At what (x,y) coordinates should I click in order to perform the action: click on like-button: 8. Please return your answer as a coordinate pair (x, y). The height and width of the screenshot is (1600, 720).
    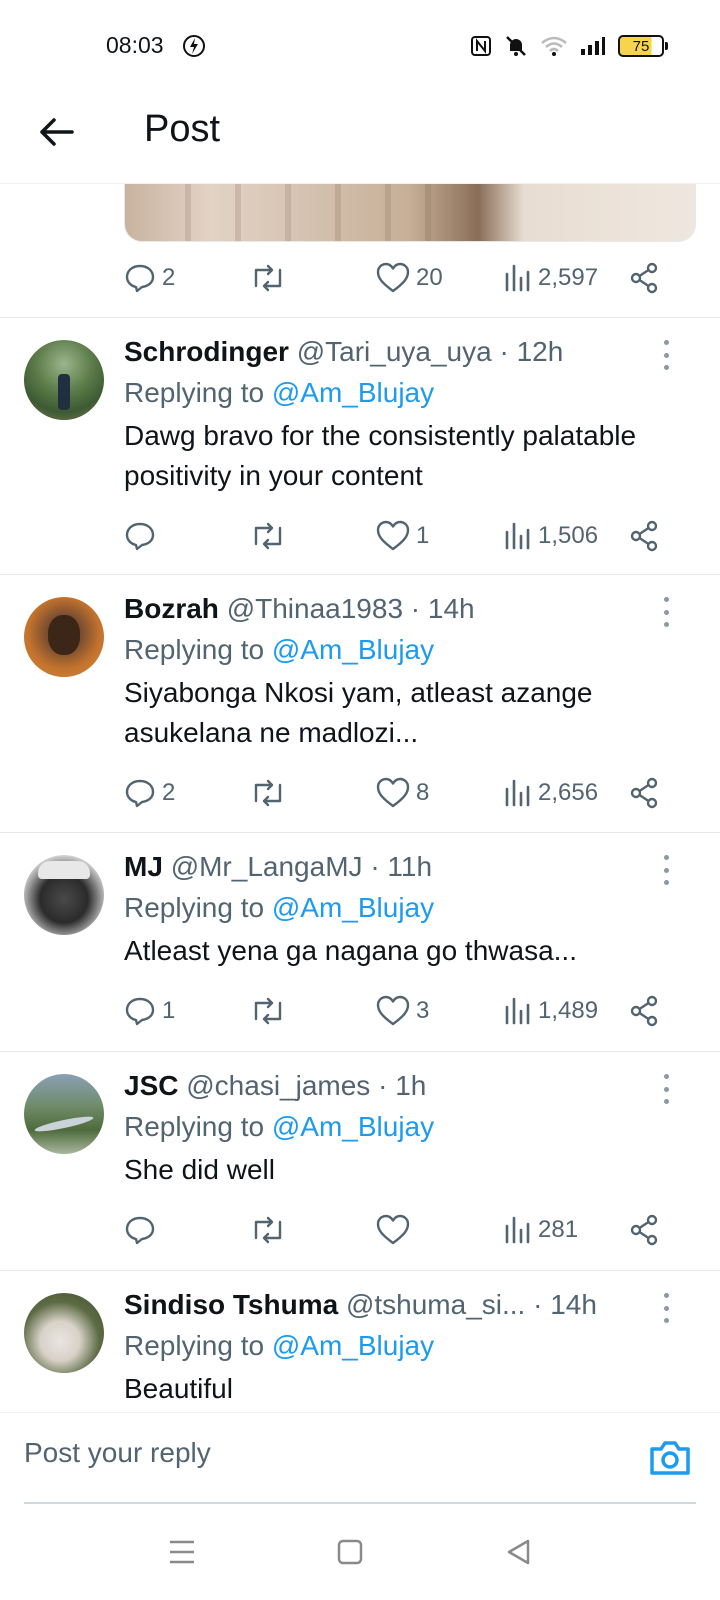
    Looking at the image, I should click on (402, 793).